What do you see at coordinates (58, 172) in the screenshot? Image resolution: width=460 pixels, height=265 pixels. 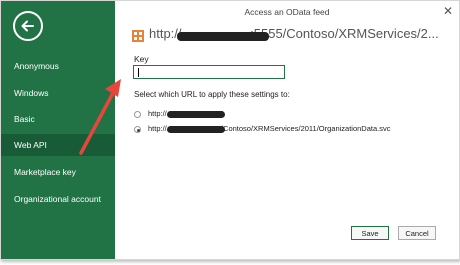 I see `sidebar-item-marketplace-key: Marketplace key` at bounding box center [58, 172].